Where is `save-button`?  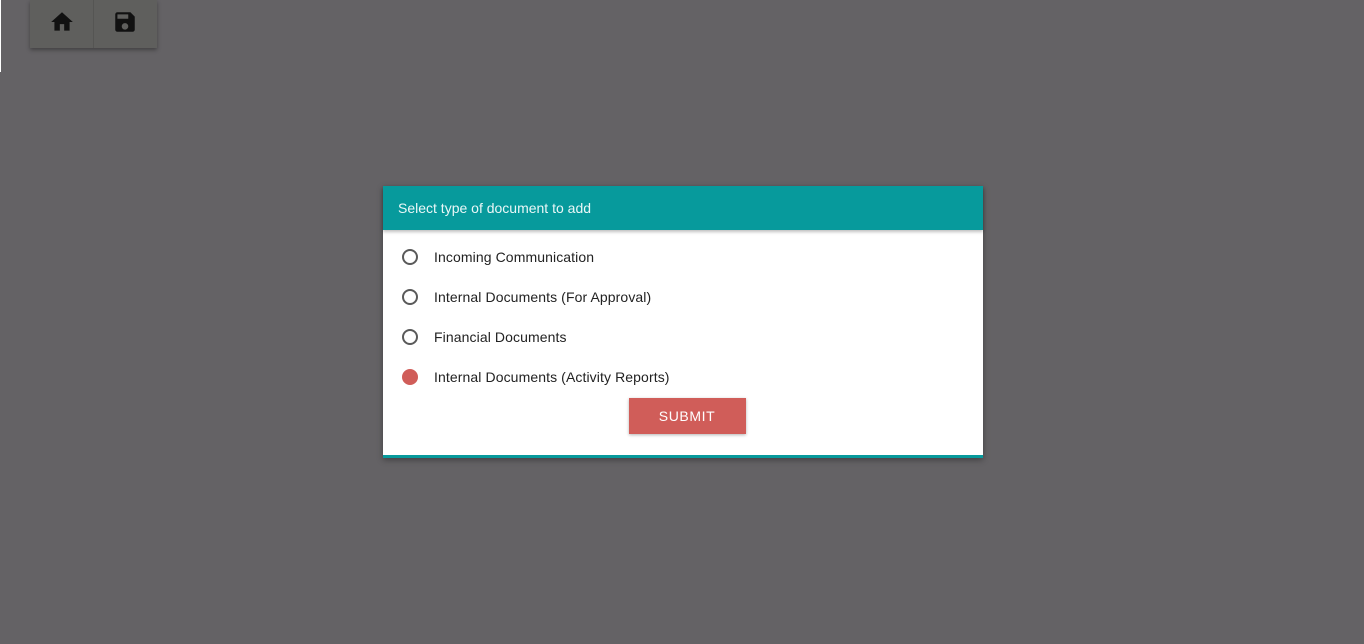
save-button is located at coordinates (124, 24).